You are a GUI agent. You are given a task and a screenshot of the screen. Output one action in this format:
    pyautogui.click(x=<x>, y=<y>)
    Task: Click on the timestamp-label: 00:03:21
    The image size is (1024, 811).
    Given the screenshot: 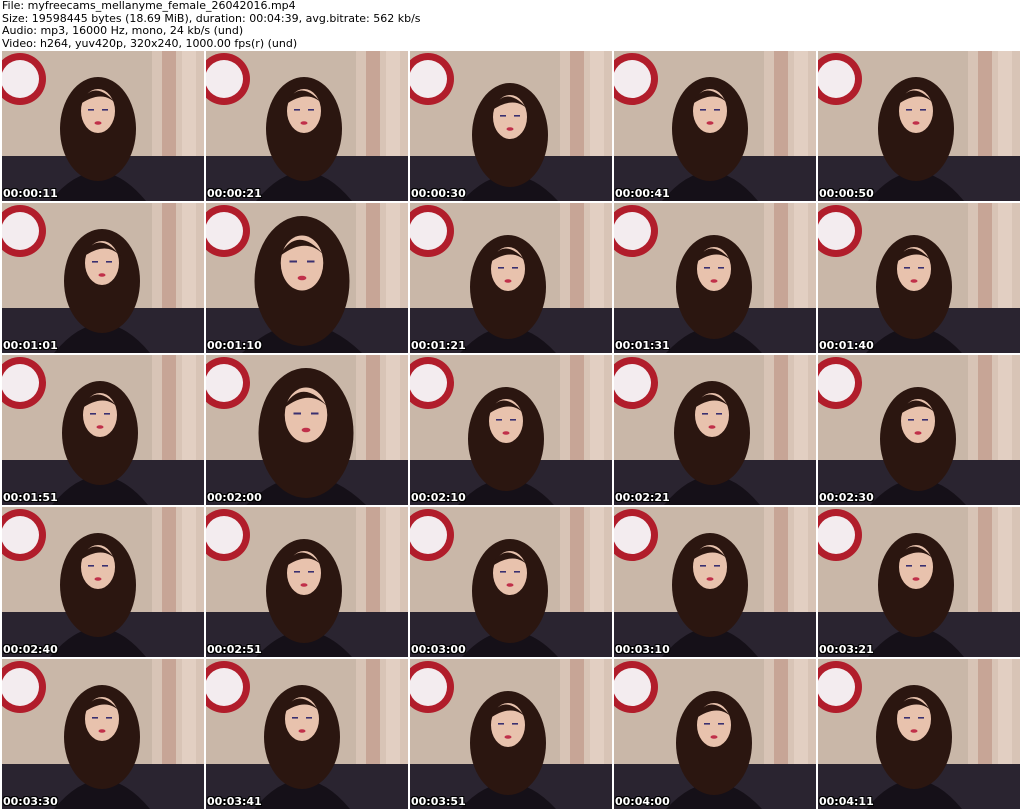 What is the action you would take?
    pyautogui.click(x=846, y=649)
    